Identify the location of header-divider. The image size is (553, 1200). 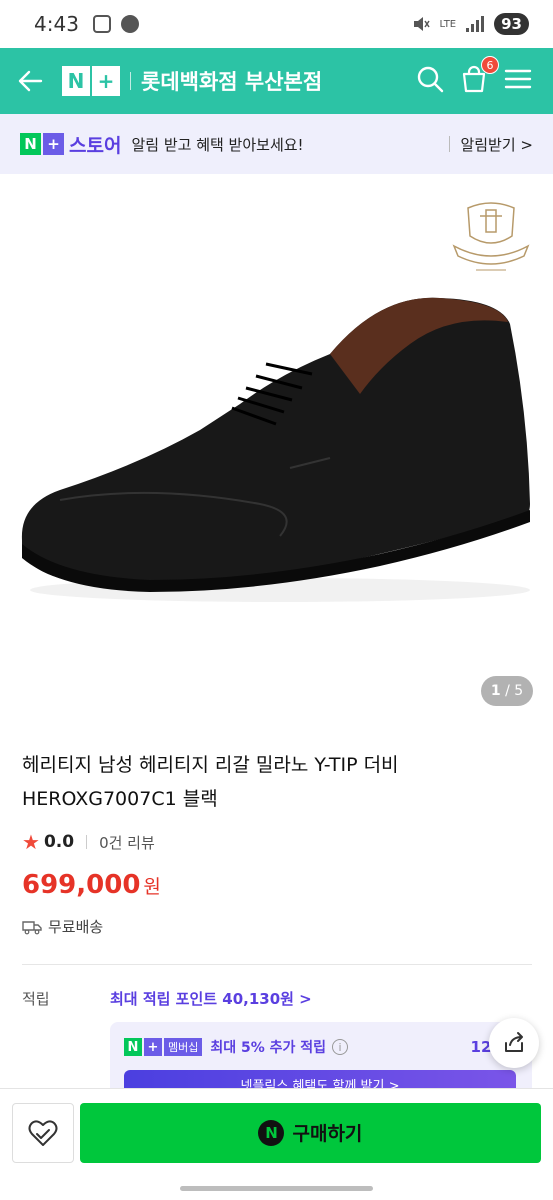
(130, 81).